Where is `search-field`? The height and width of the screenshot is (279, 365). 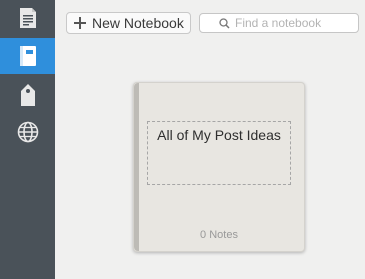
search-field is located at coordinates (279, 23).